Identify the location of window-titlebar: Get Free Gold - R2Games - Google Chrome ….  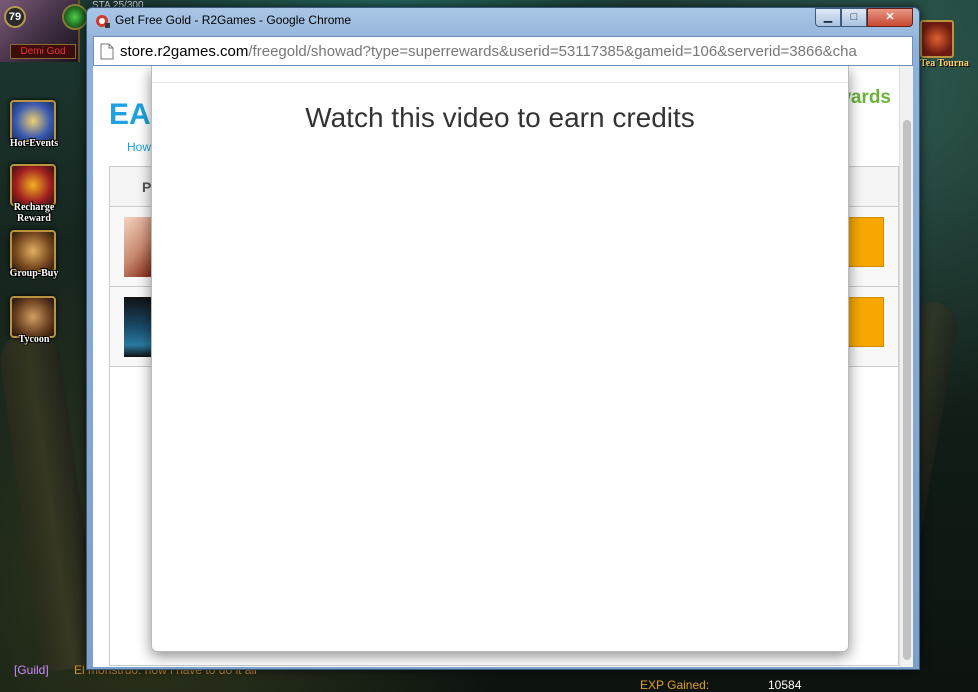
(503, 22).